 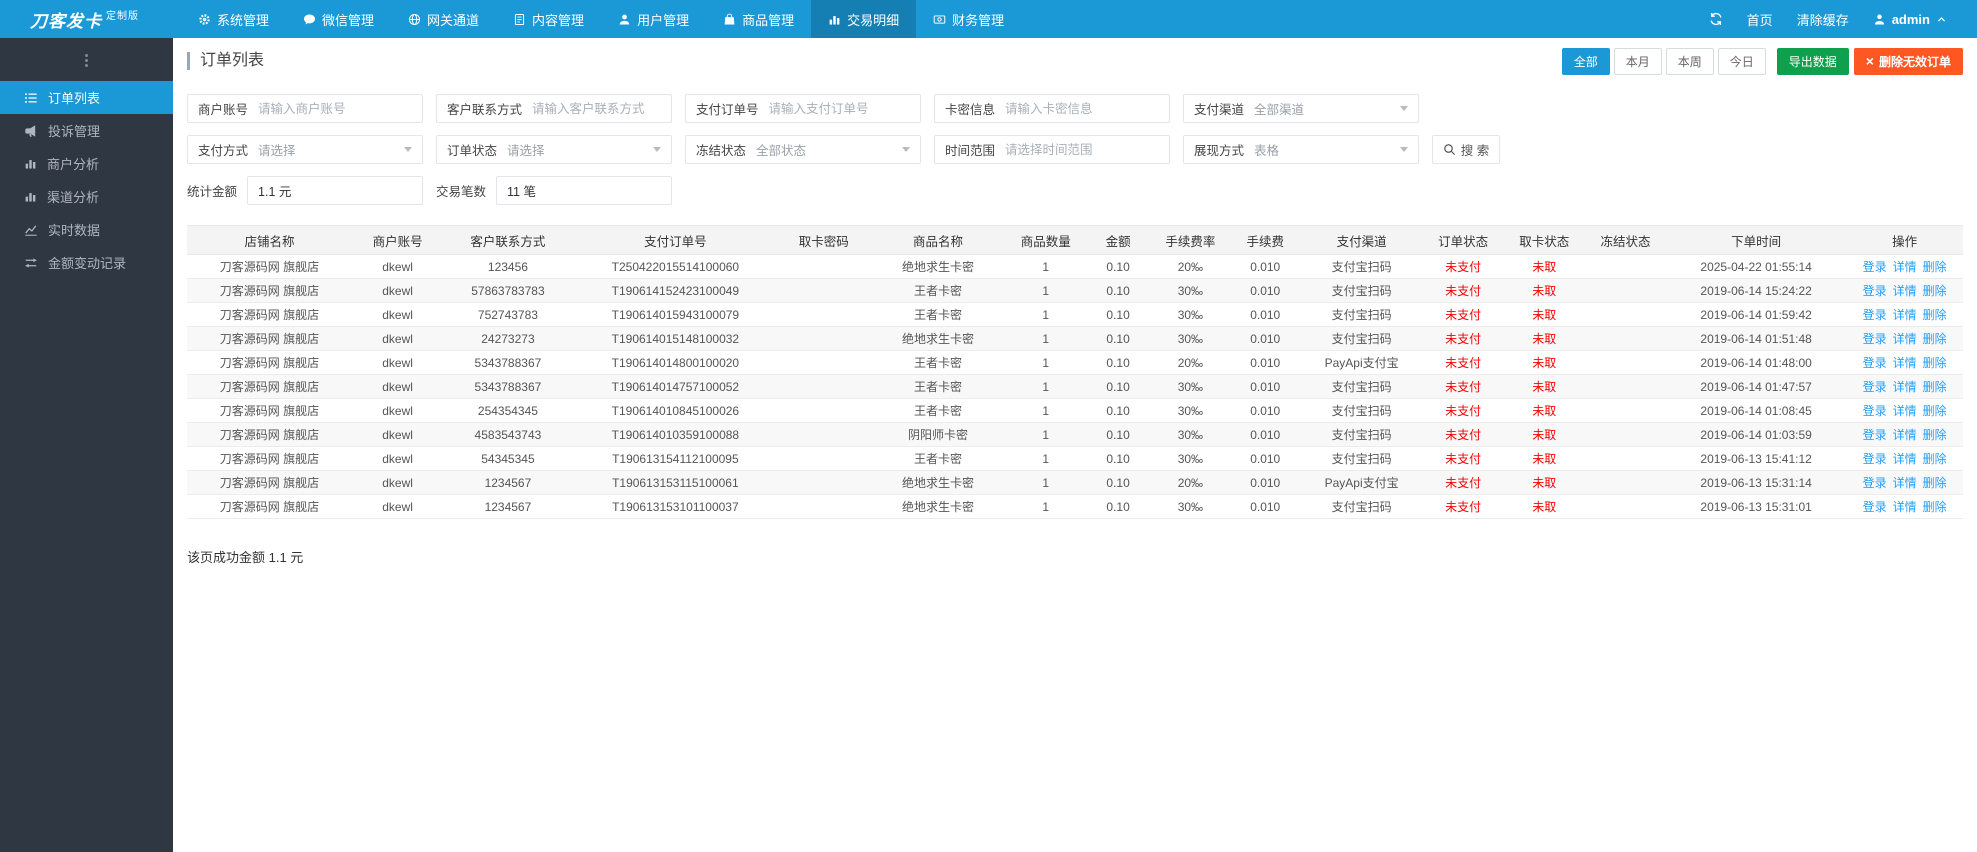 I want to click on nav-item-wechat: 微信管理, so click(x=338, y=19).